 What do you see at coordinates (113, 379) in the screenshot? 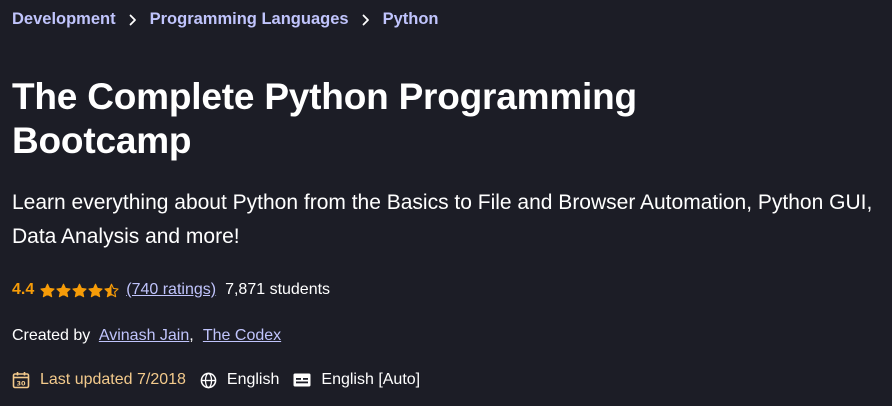
I see `last-updated-text: Last updated 7/2018` at bounding box center [113, 379].